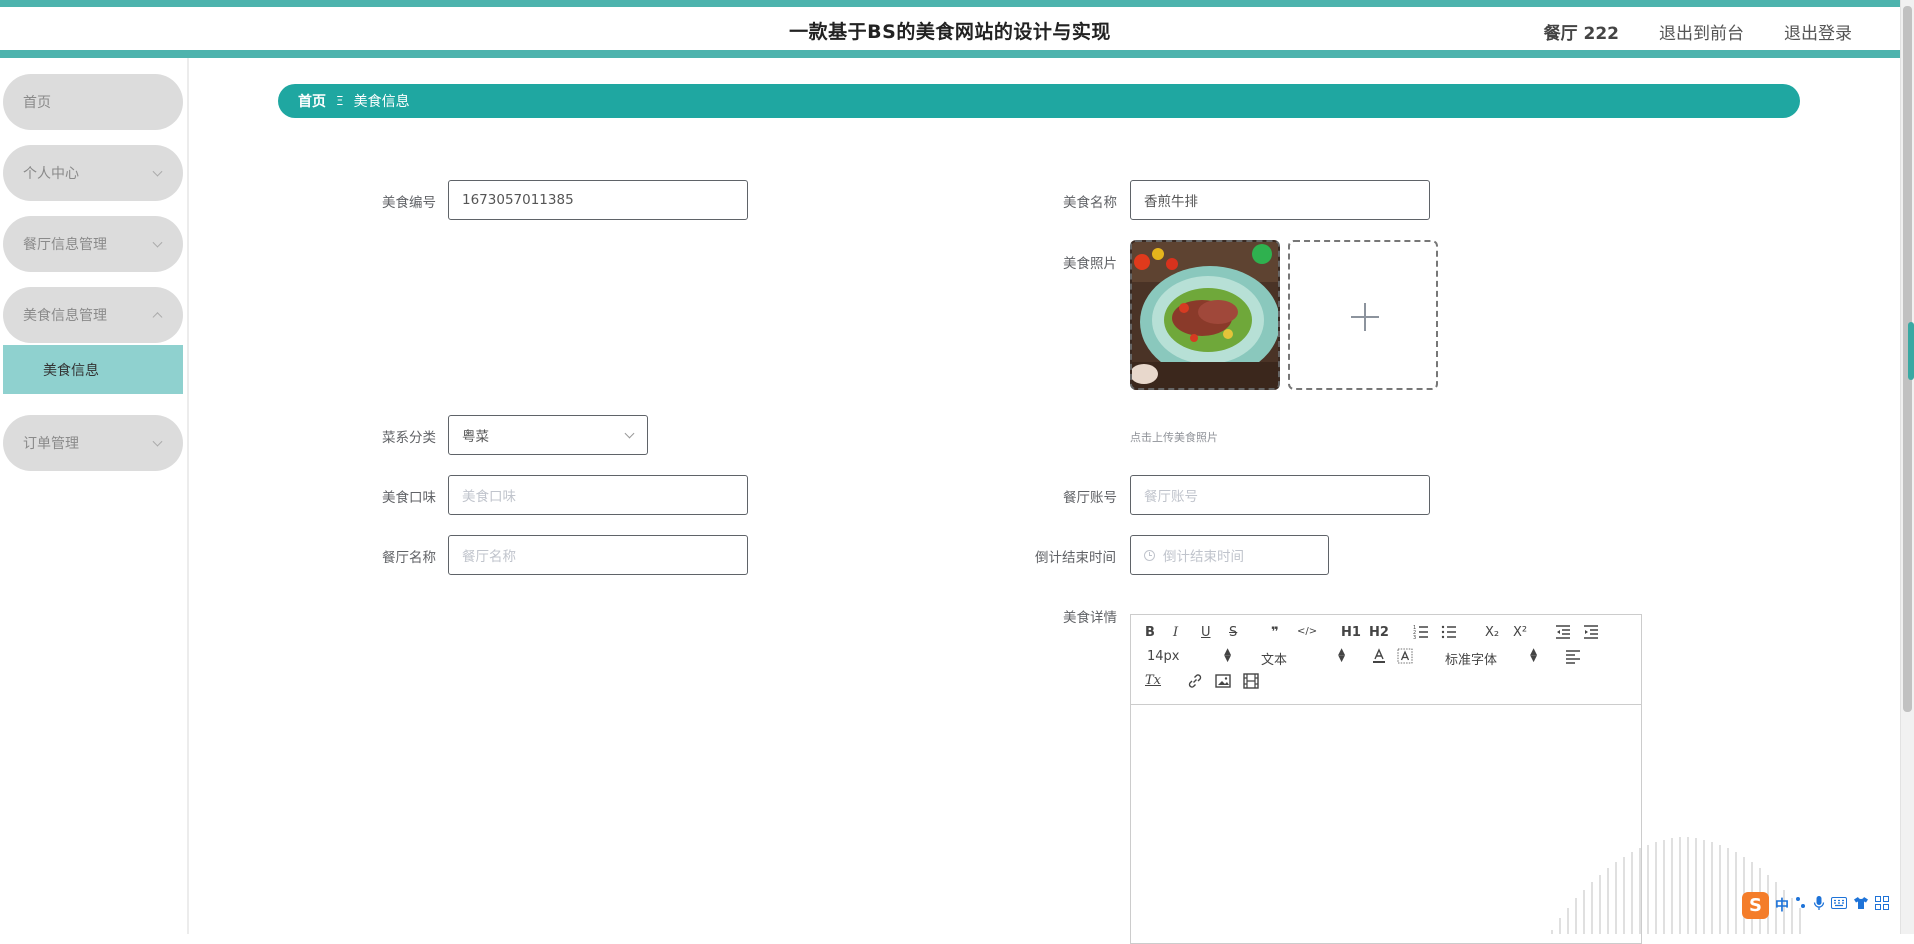 This screenshot has width=1914, height=944. What do you see at coordinates (409, 203) in the screenshot?
I see `food-id-label: 美食编号` at bounding box center [409, 203].